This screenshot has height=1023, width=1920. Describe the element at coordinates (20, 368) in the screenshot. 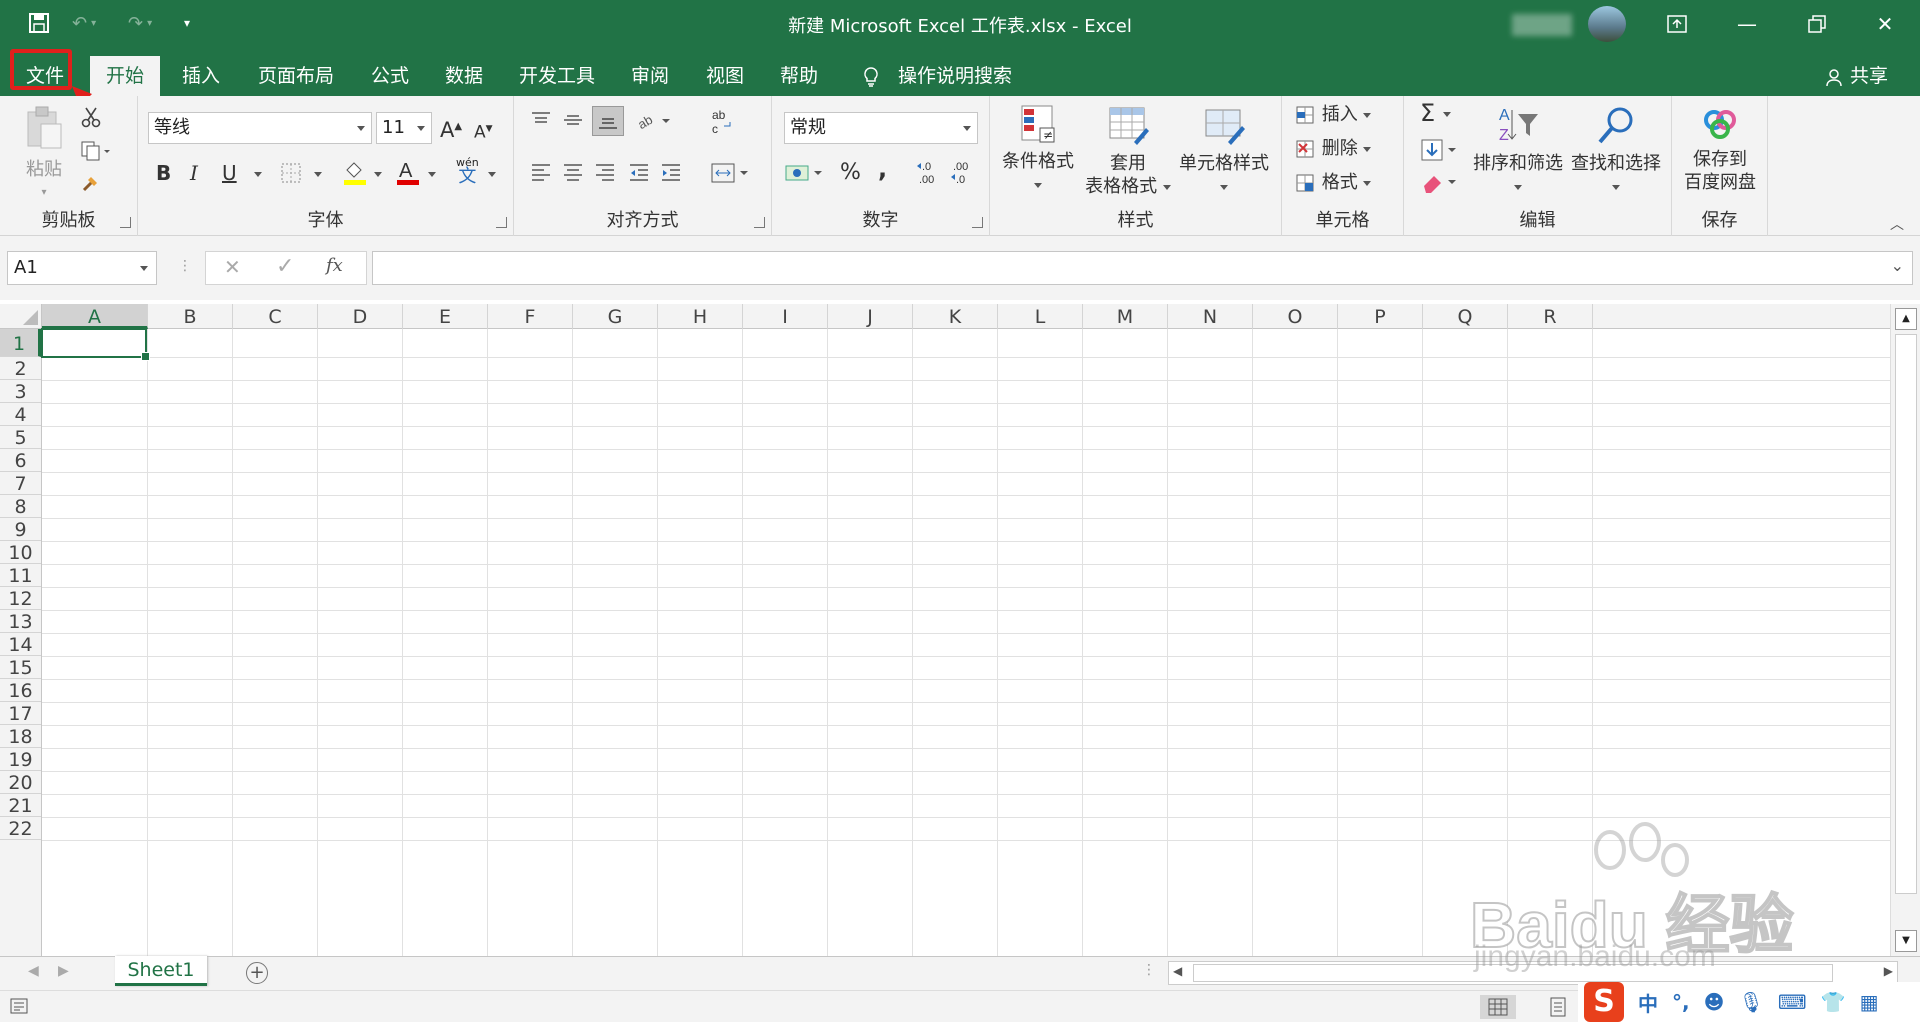

I see `row-header: 2` at that location.